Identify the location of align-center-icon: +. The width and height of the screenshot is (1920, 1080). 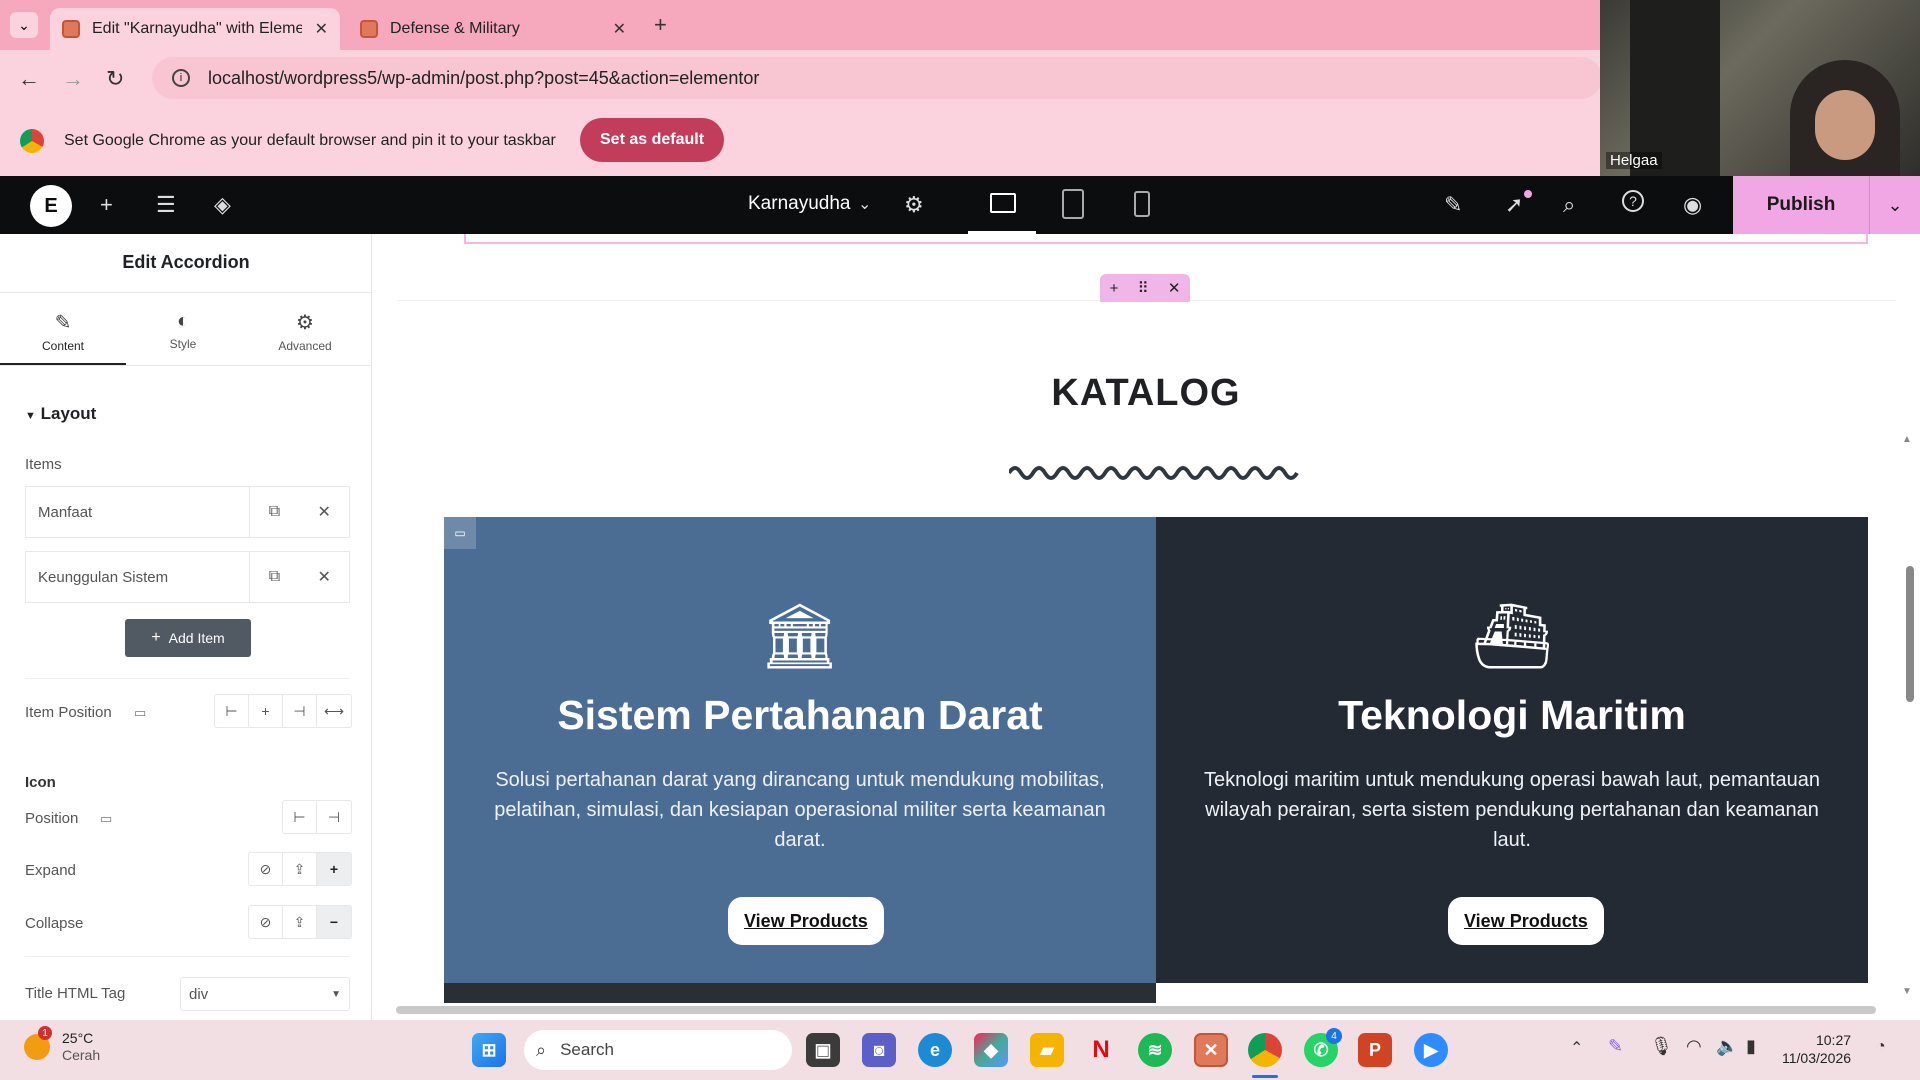
(266, 711).